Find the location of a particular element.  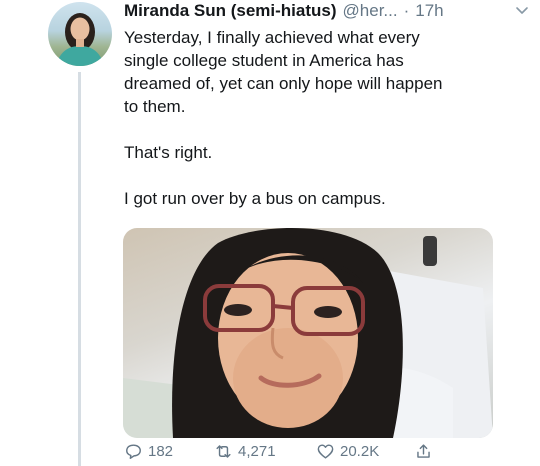

reply-icon is located at coordinates (133, 451).